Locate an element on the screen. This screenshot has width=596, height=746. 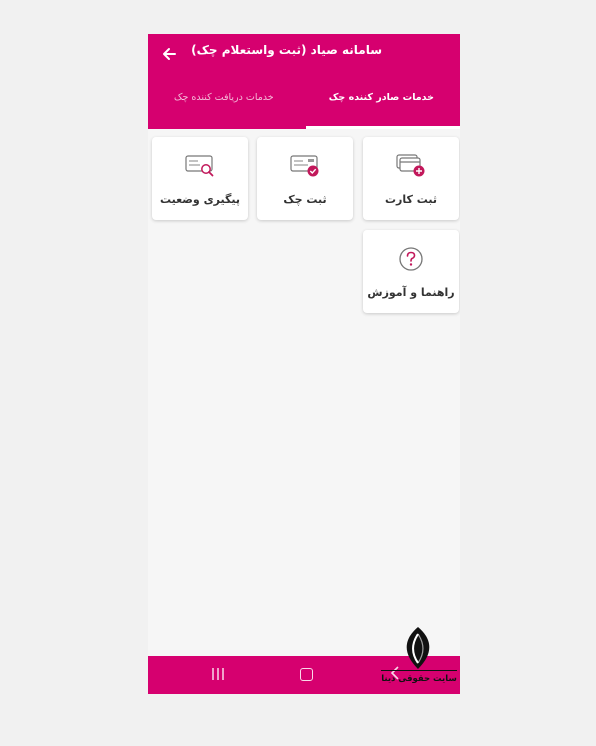
check-search-icon is located at coordinates (199, 166).